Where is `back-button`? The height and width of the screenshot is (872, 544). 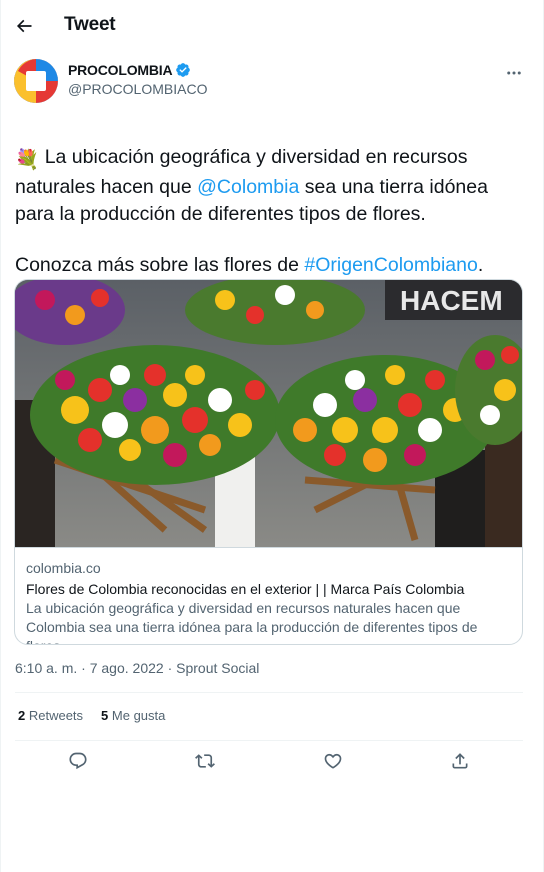
back-button is located at coordinates (24, 26).